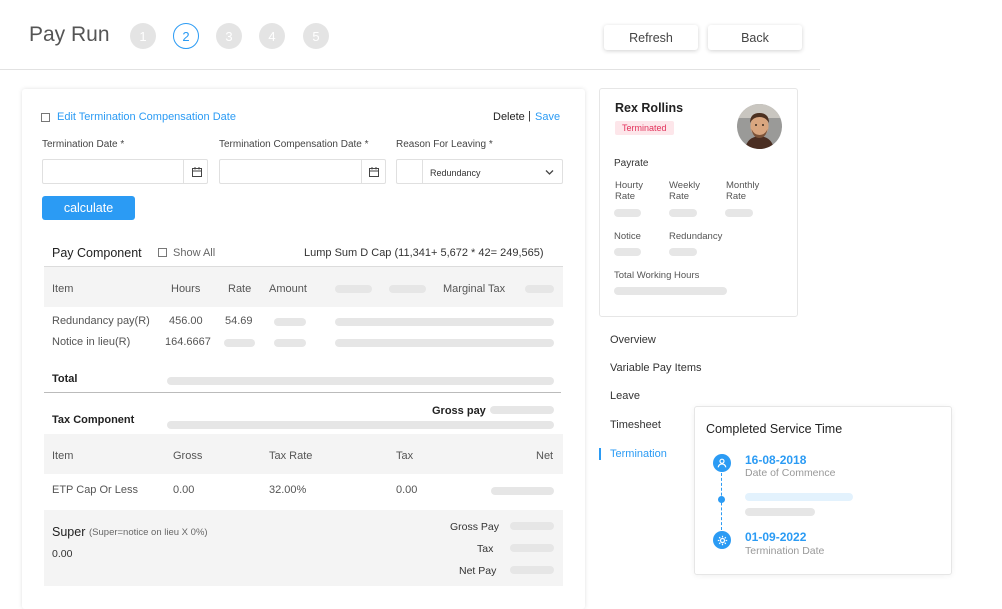 The image size is (1002, 609). What do you see at coordinates (774, 429) in the screenshot?
I see `service-time-title: Completed Service Time` at bounding box center [774, 429].